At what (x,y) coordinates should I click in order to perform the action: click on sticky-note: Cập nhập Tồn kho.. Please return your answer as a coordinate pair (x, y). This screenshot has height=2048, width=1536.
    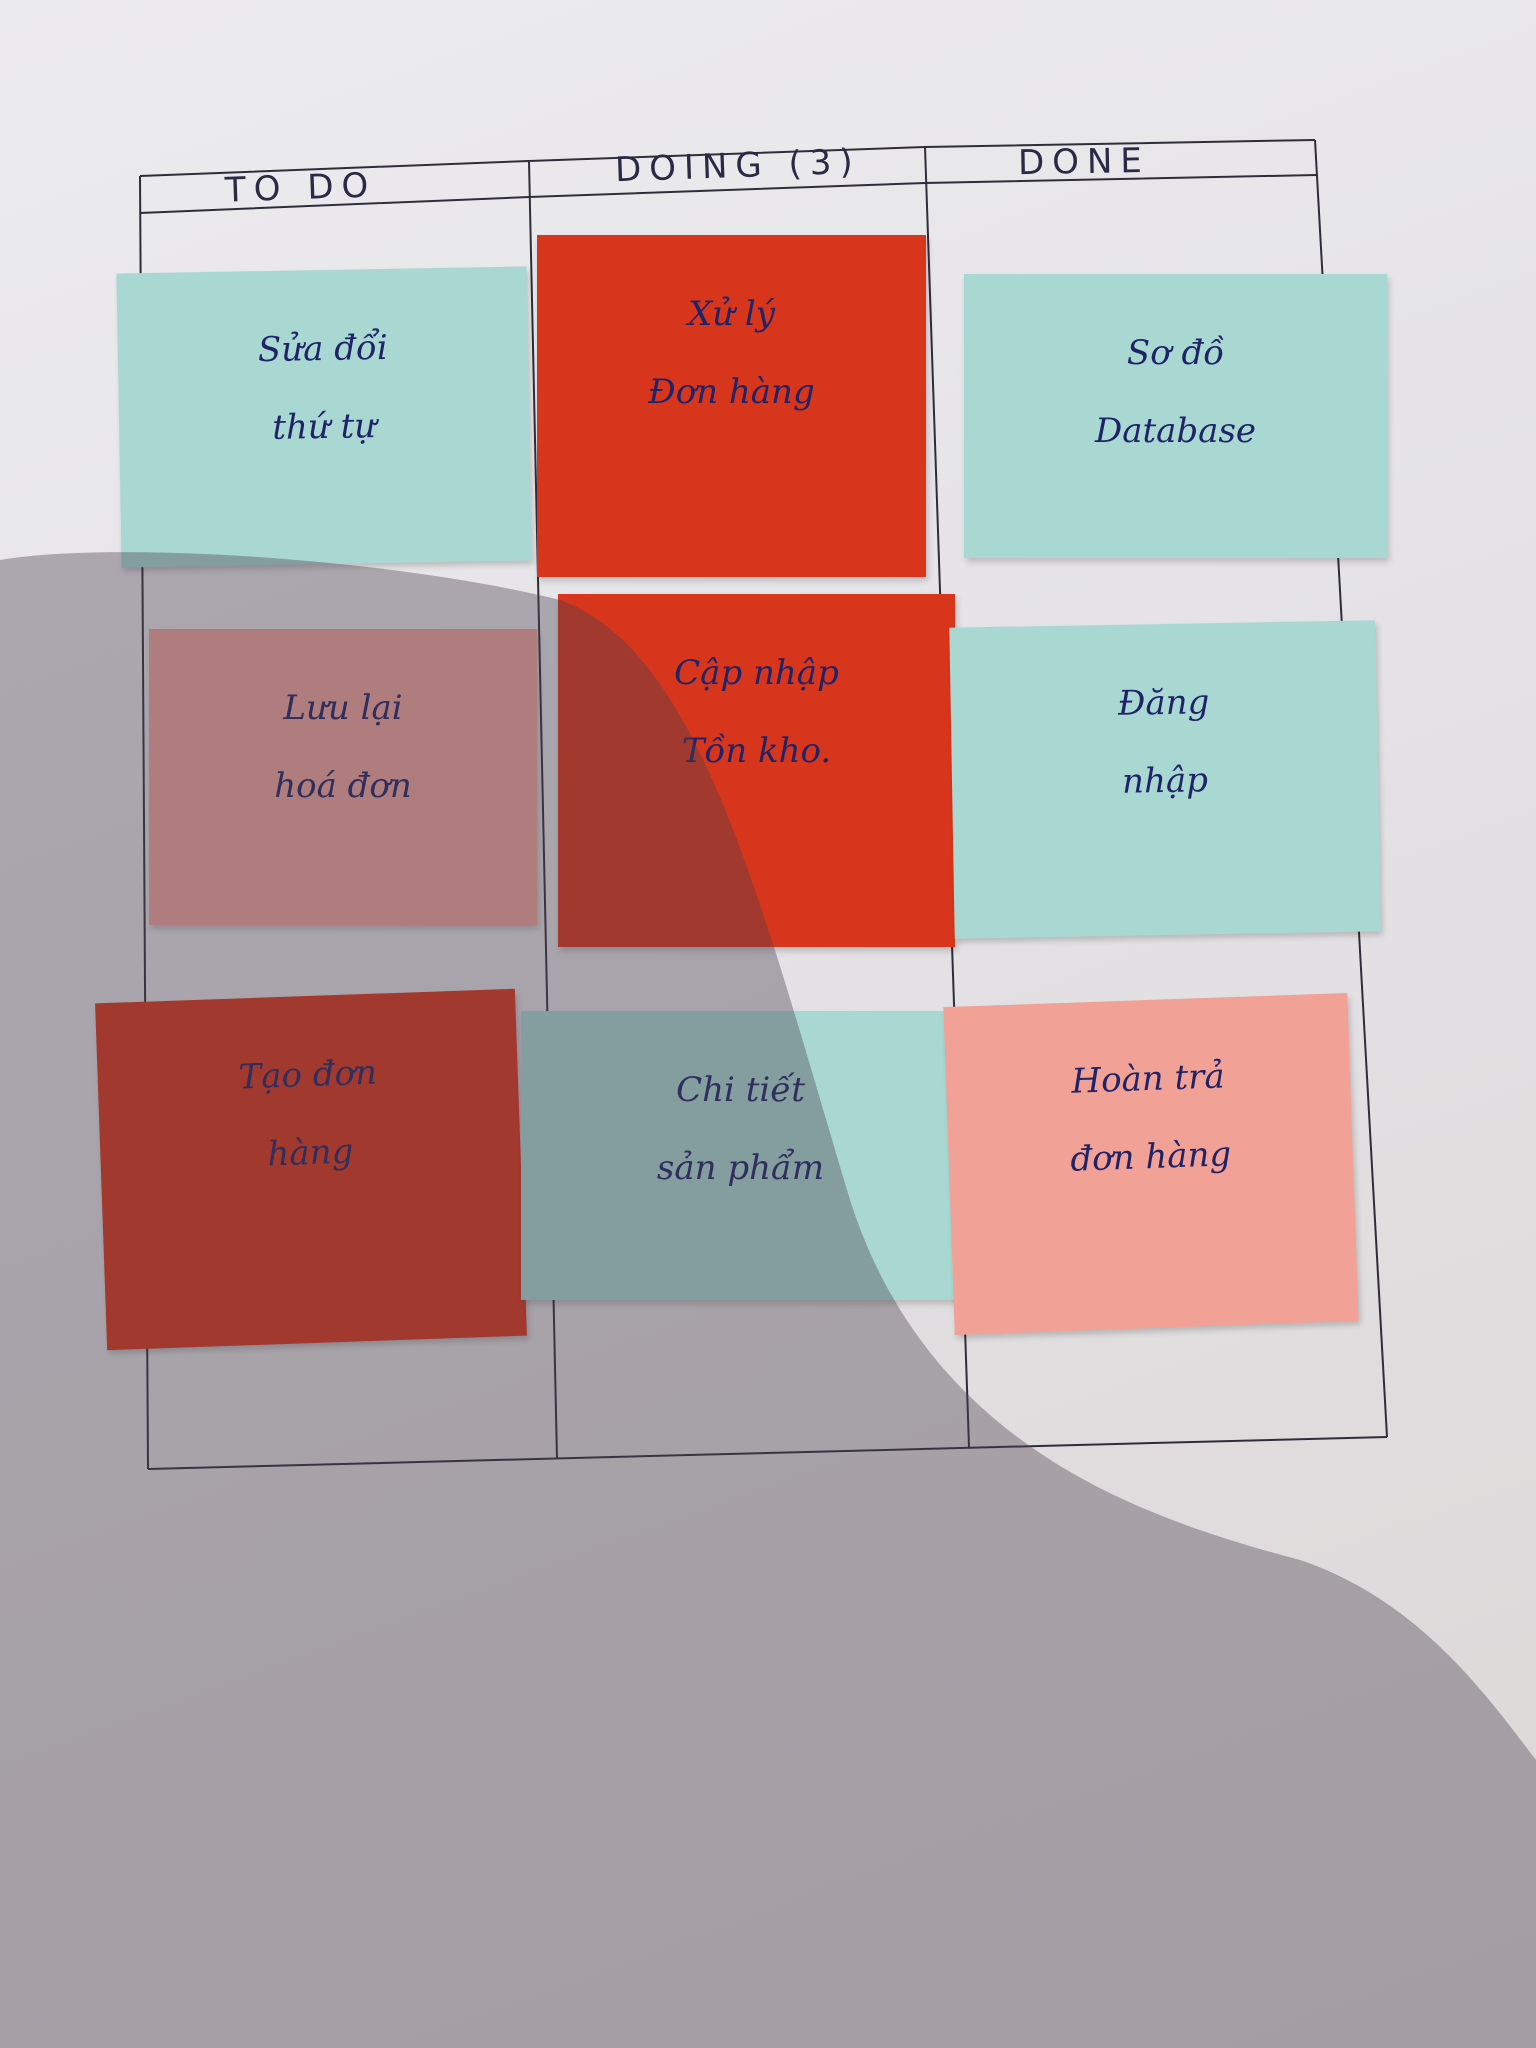
    Looking at the image, I should click on (756, 770).